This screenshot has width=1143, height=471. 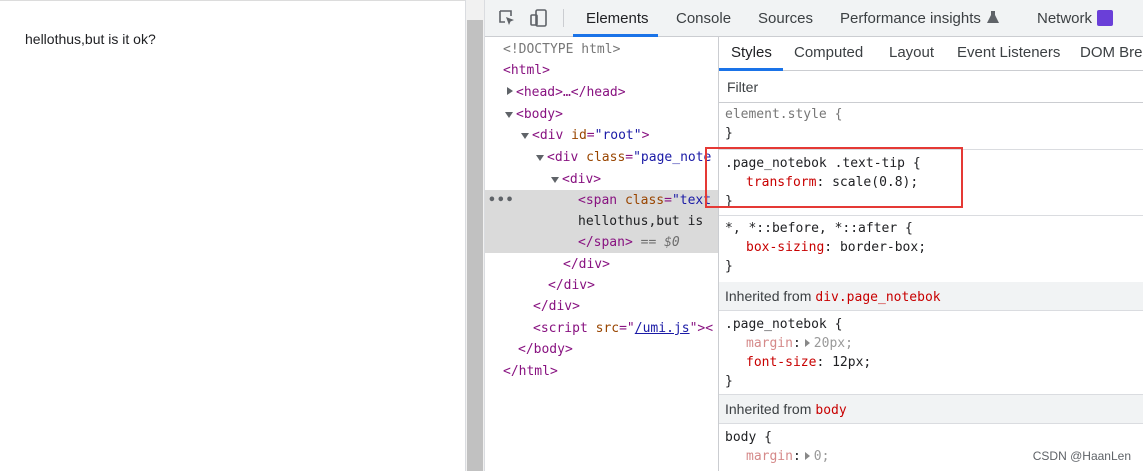 I want to click on dom-node-span-text: hellothus,but is, so click(x=601, y=221).